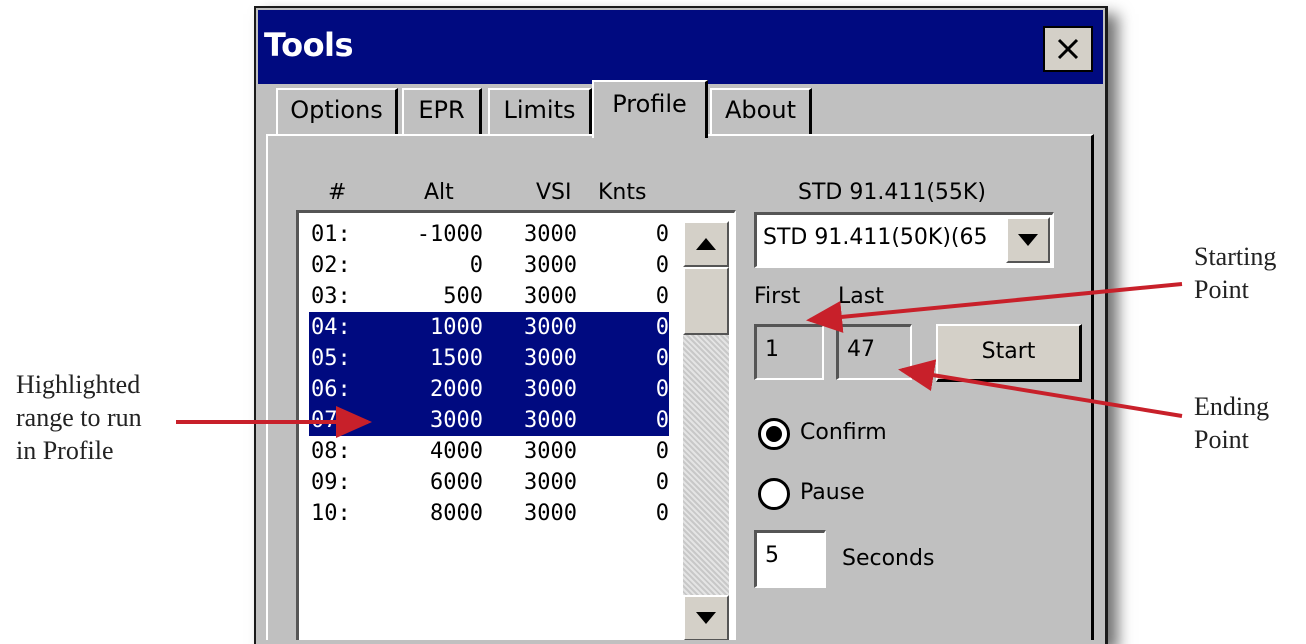  Describe the element at coordinates (331, 327) in the screenshot. I see `cell-num: 04:` at that location.